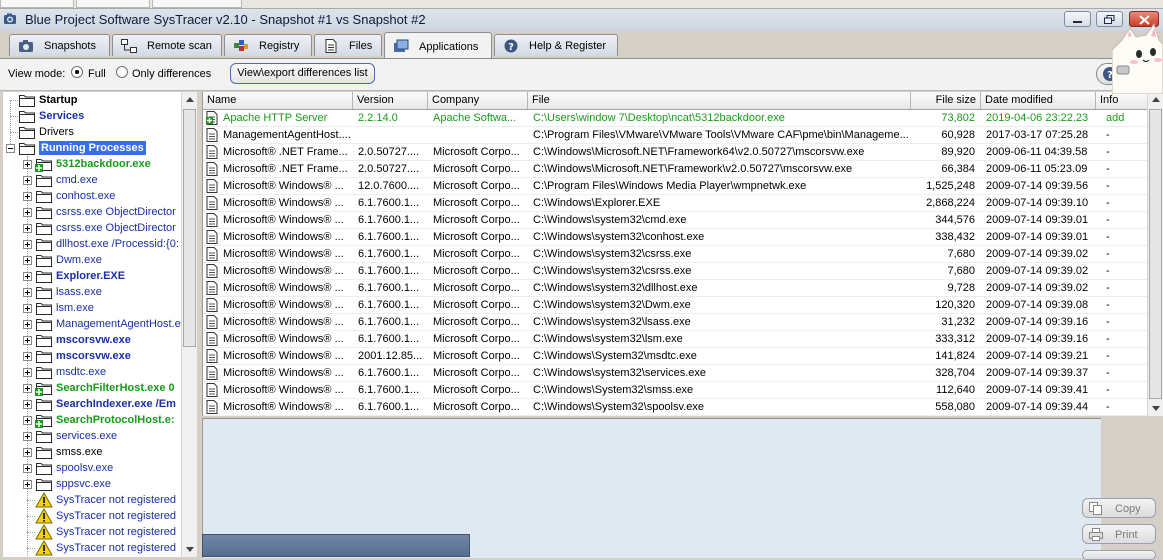 The height and width of the screenshot is (560, 1163). Describe the element at coordinates (390, 100) in the screenshot. I see `column-header-version: Version` at that location.